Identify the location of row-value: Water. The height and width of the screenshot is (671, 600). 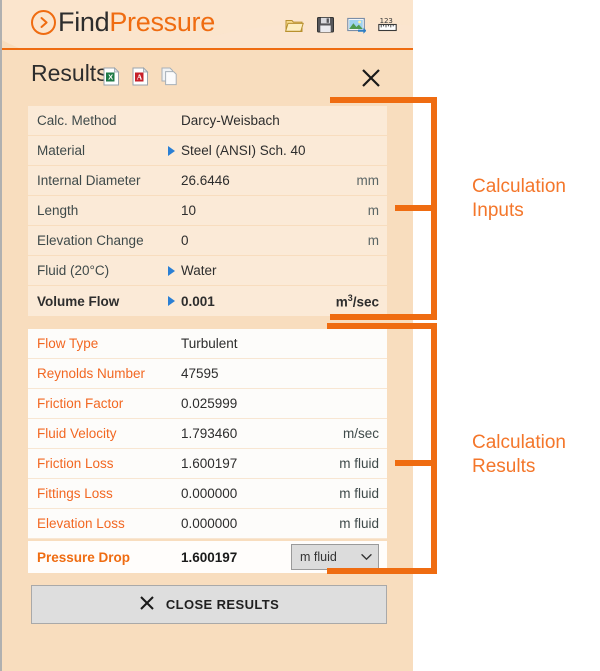
(199, 270).